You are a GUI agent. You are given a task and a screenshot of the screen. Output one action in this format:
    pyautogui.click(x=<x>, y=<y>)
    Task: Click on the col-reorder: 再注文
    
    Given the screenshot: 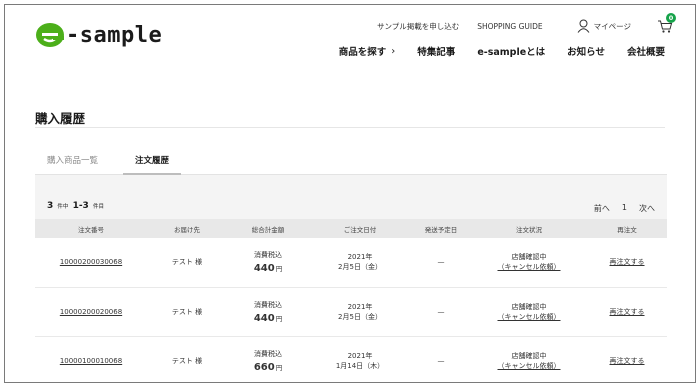 What is the action you would take?
    pyautogui.click(x=627, y=228)
    